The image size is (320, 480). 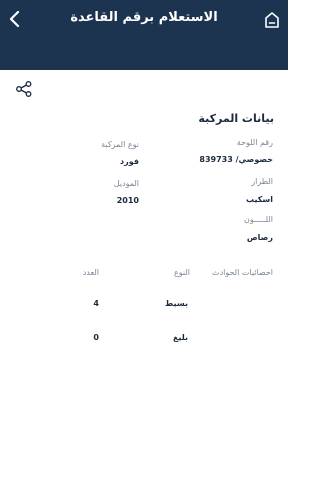 I want to click on home-icon, so click(x=272, y=20).